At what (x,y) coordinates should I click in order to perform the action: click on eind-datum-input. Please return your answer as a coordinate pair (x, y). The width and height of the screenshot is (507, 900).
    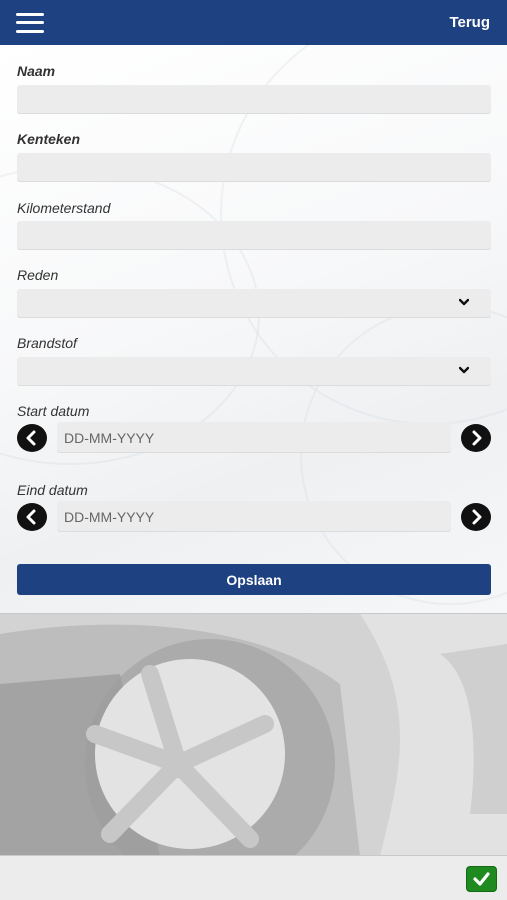
    Looking at the image, I should click on (254, 516).